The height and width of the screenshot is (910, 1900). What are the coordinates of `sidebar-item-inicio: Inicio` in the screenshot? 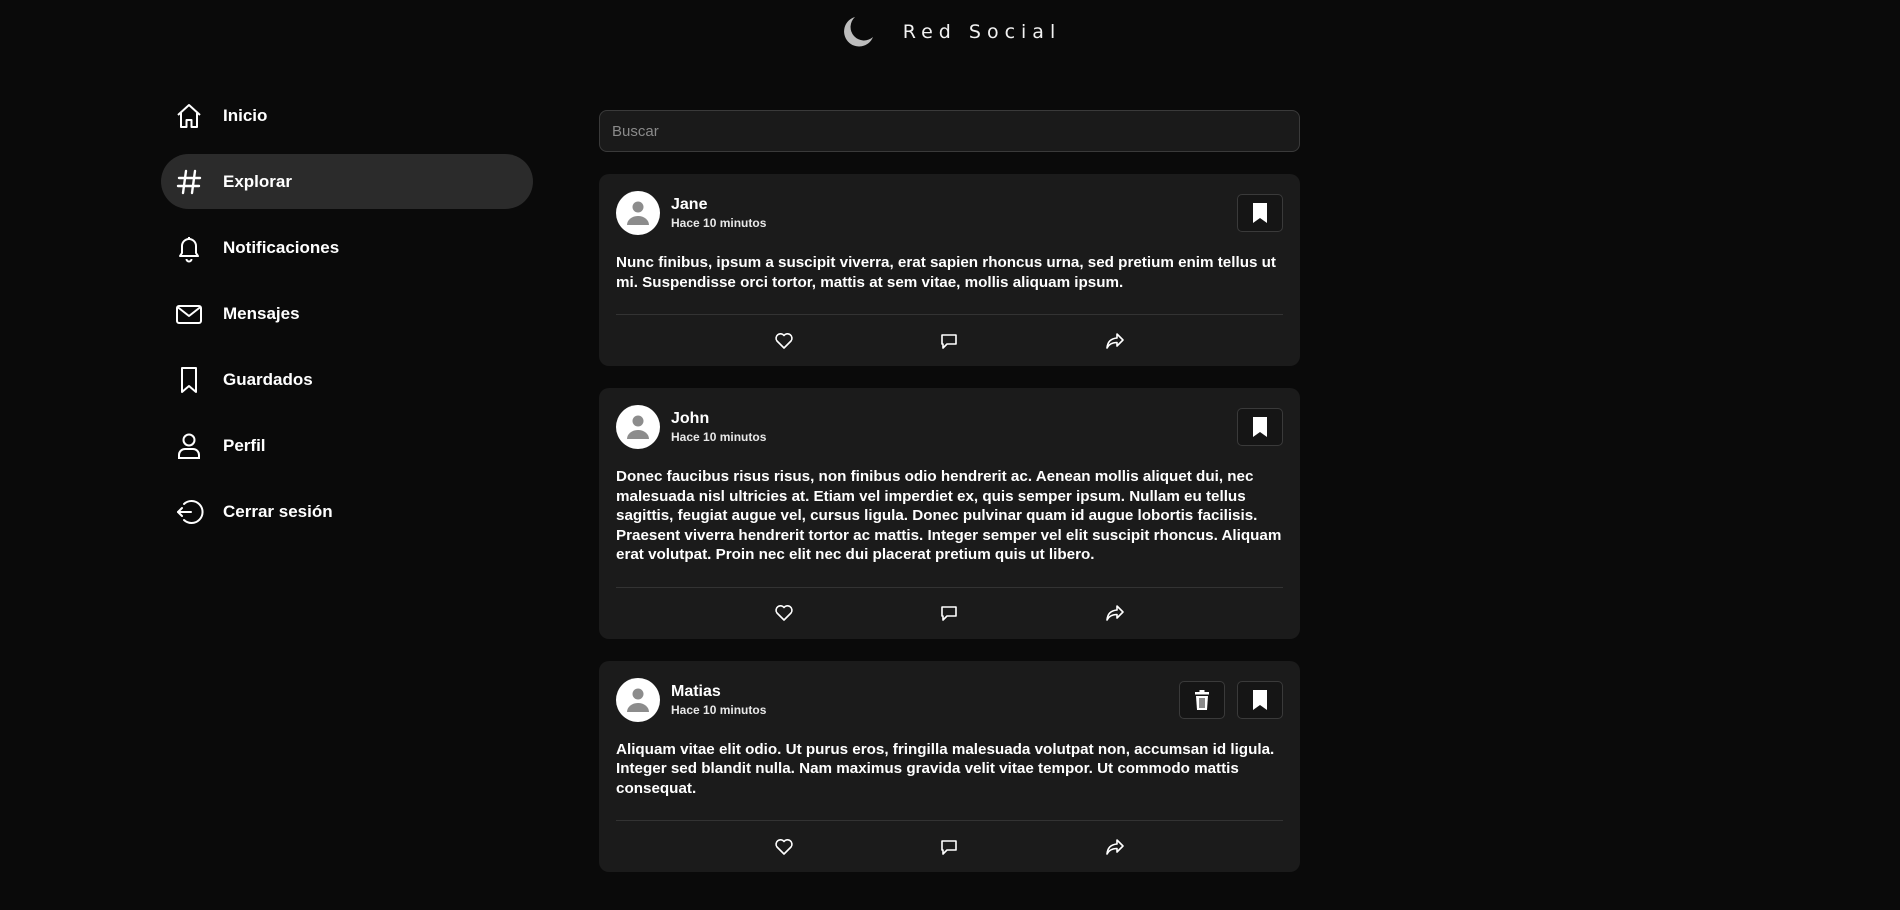 It's located at (347, 115).